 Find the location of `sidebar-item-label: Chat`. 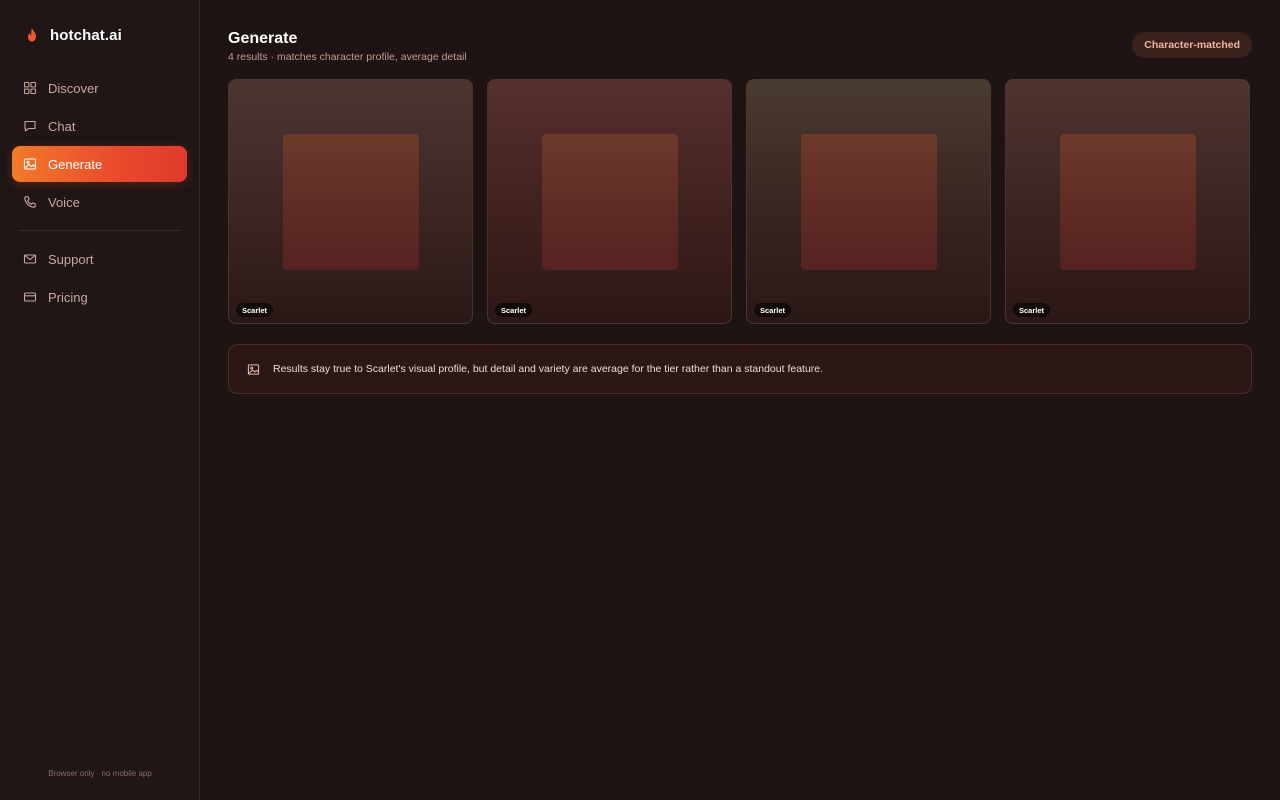

sidebar-item-label: Chat is located at coordinates (62, 126).